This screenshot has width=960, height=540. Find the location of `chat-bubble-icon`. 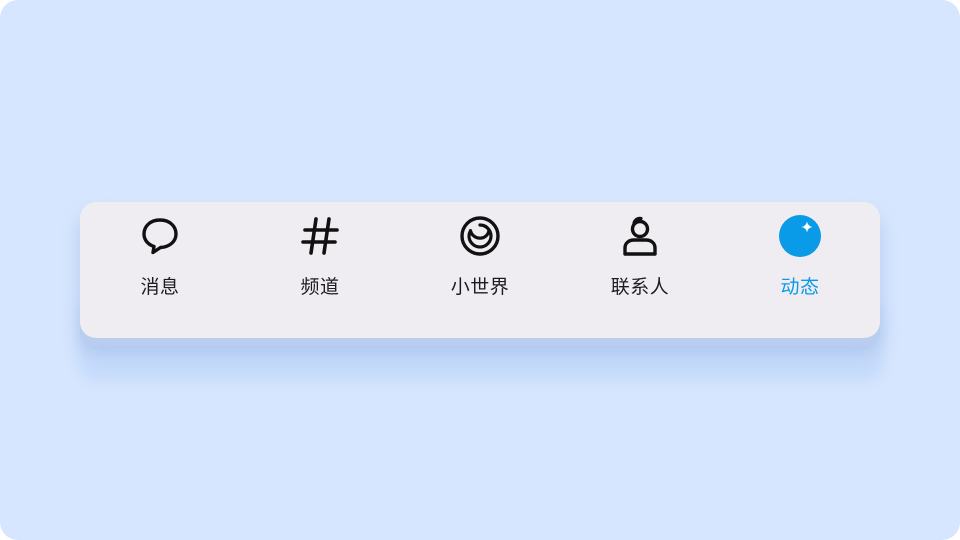

chat-bubble-icon is located at coordinates (160, 236).